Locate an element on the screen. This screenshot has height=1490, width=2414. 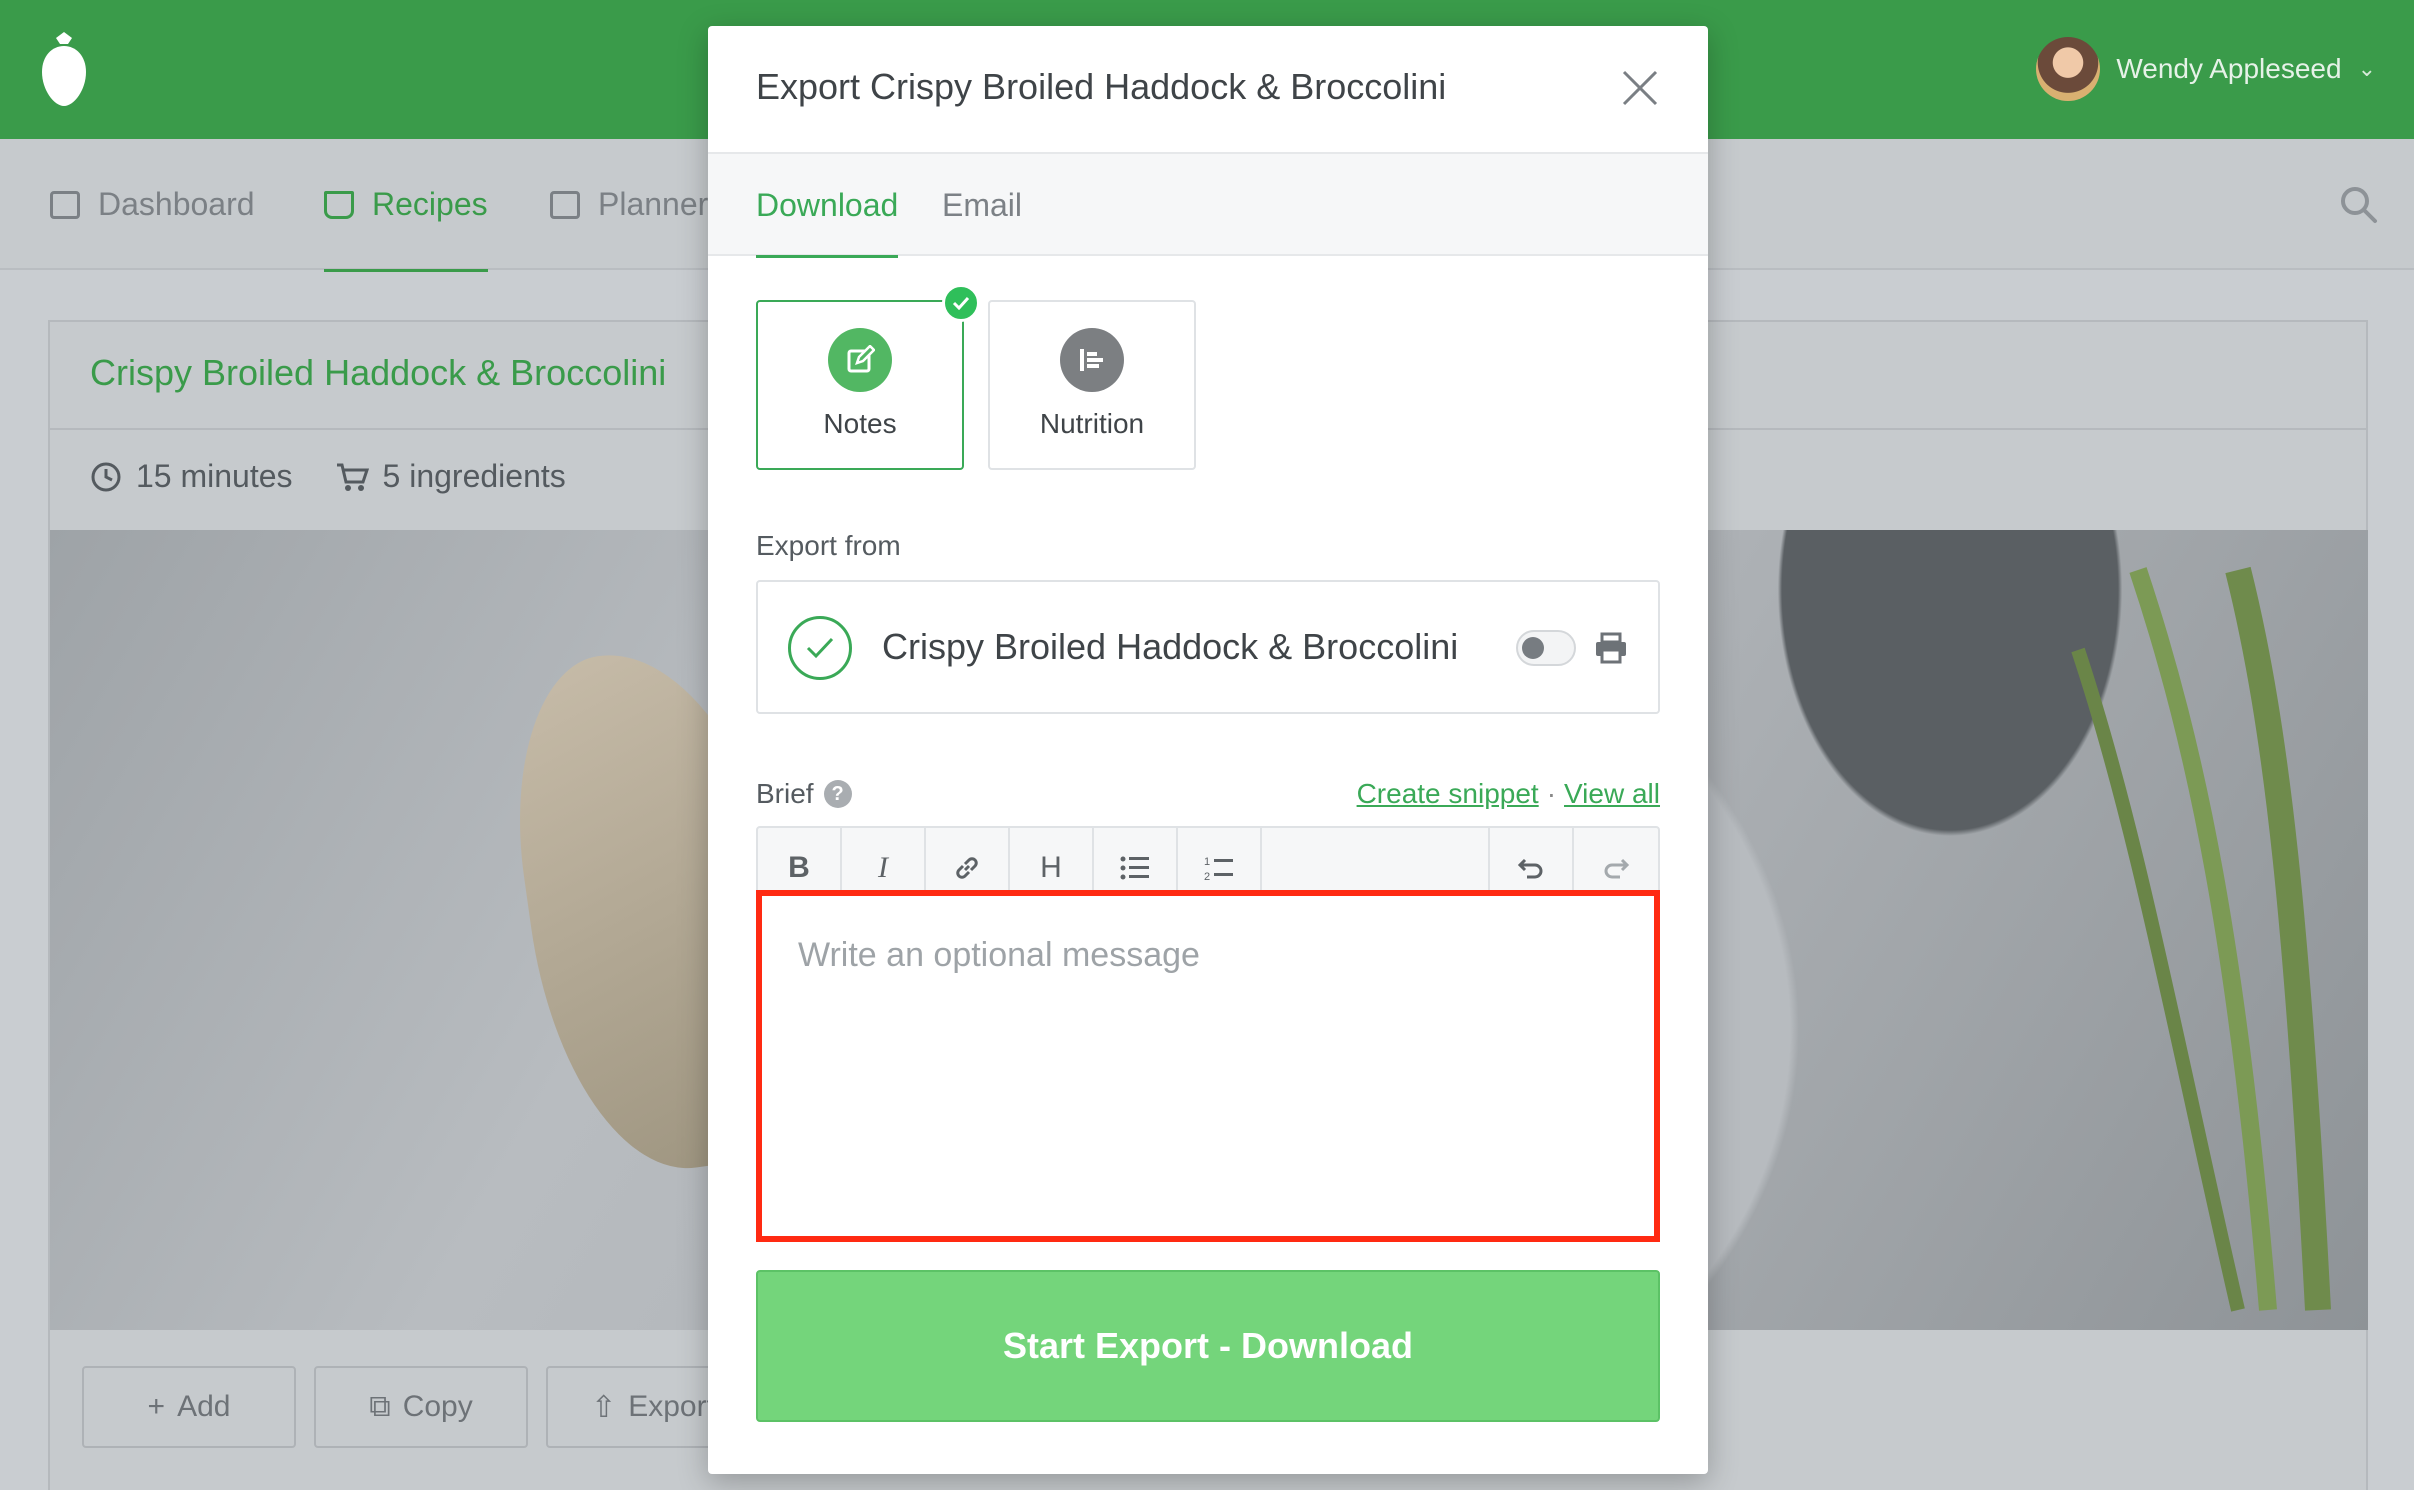
recipe-meta: 15 minutes 5 ingredients is located at coordinates (328, 476).